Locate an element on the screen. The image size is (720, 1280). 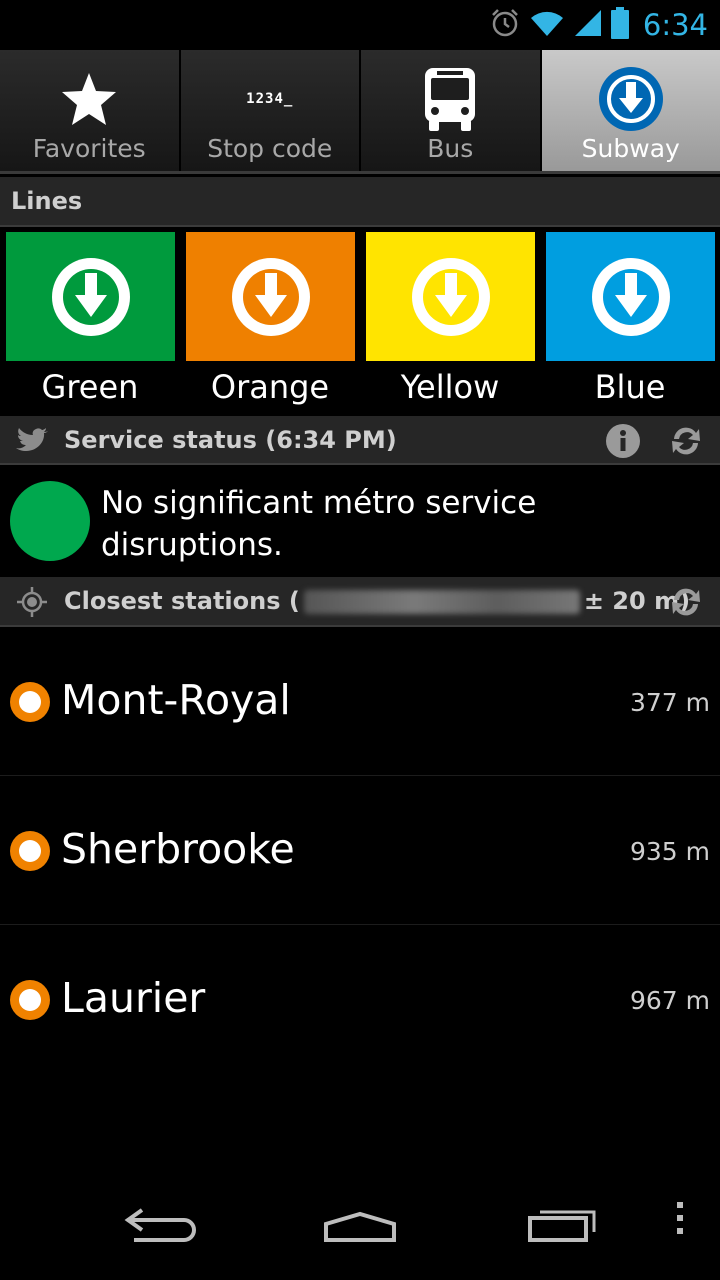
station-distance: 935 m is located at coordinates (669, 851).